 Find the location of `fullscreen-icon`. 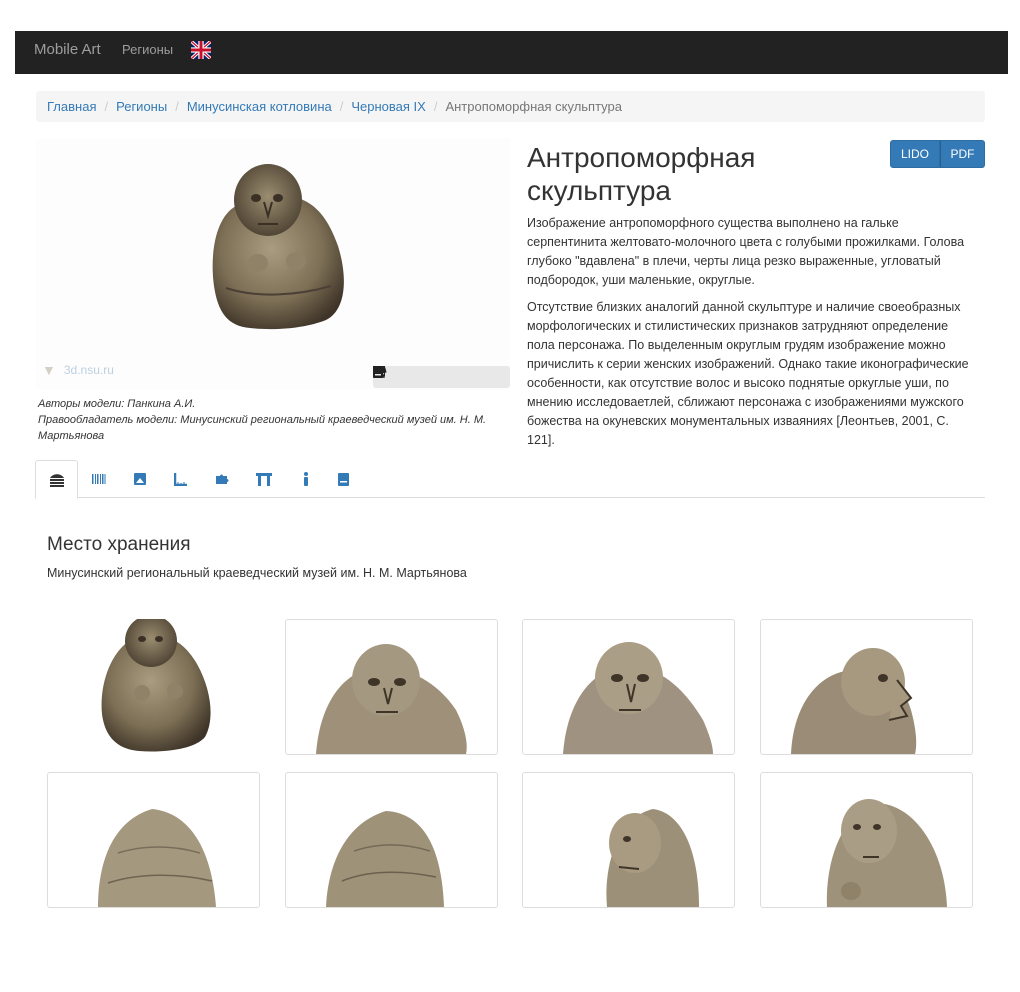

fullscreen-icon is located at coordinates (436, 375).